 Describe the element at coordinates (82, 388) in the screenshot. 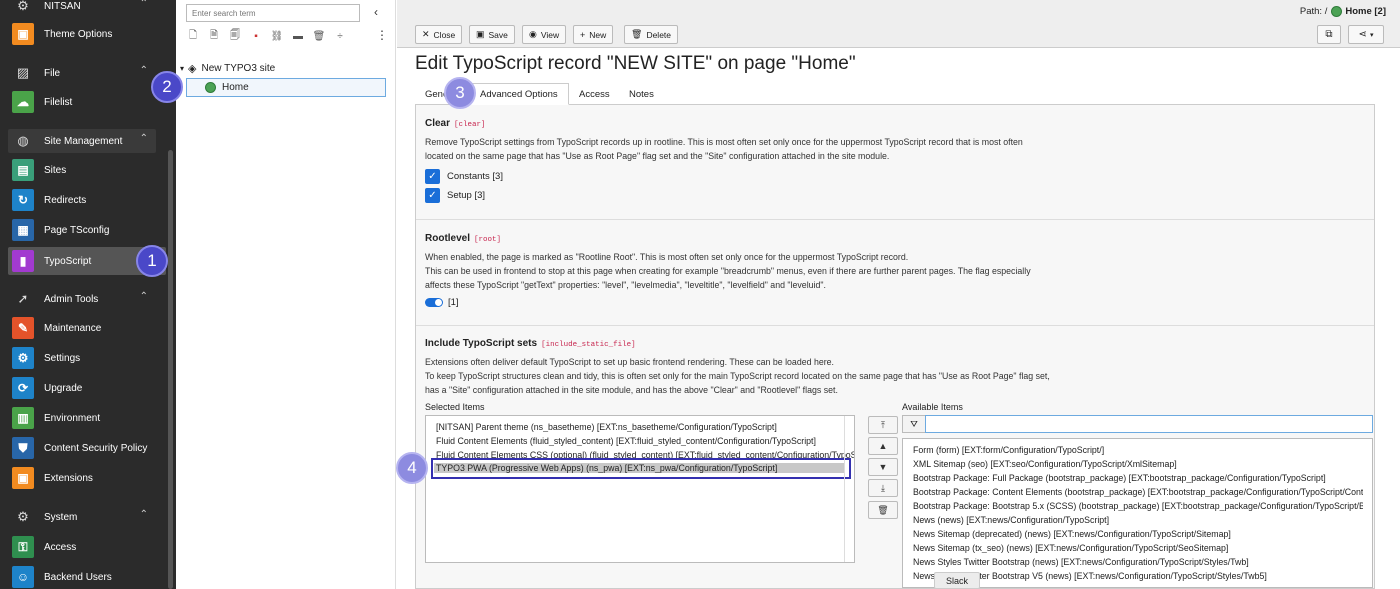

I see `module-upgrade: ⟳ Upgrade` at that location.